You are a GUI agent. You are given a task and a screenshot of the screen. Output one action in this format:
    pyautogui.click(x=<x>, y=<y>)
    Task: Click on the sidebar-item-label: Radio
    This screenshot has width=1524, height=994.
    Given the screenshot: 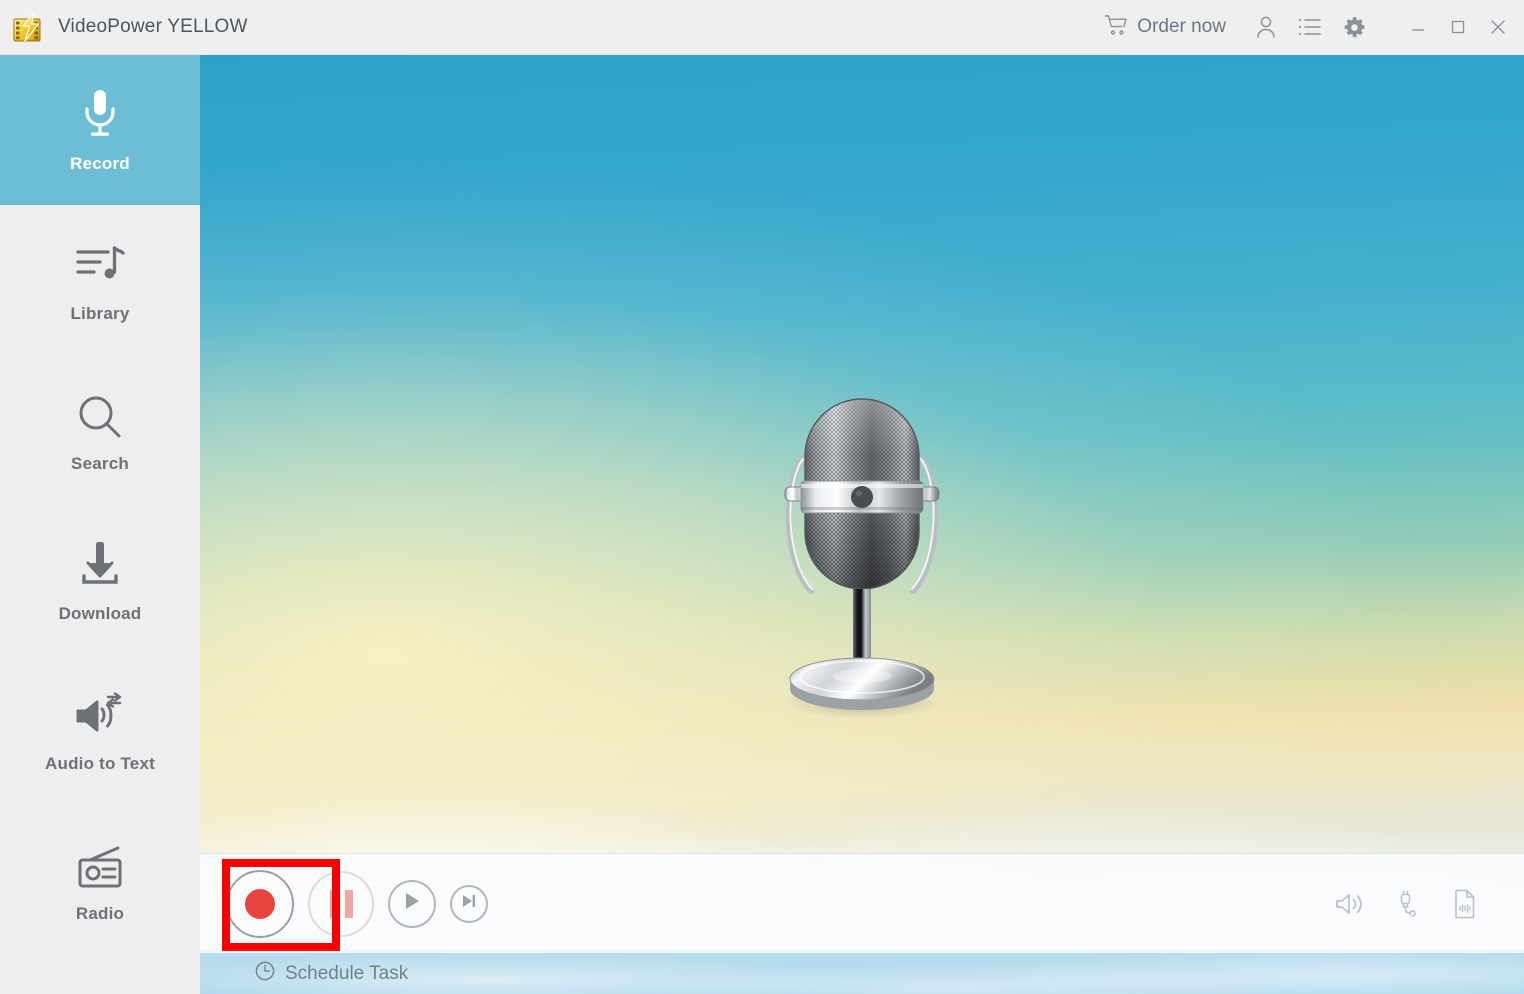 What is the action you would take?
    pyautogui.click(x=100, y=913)
    